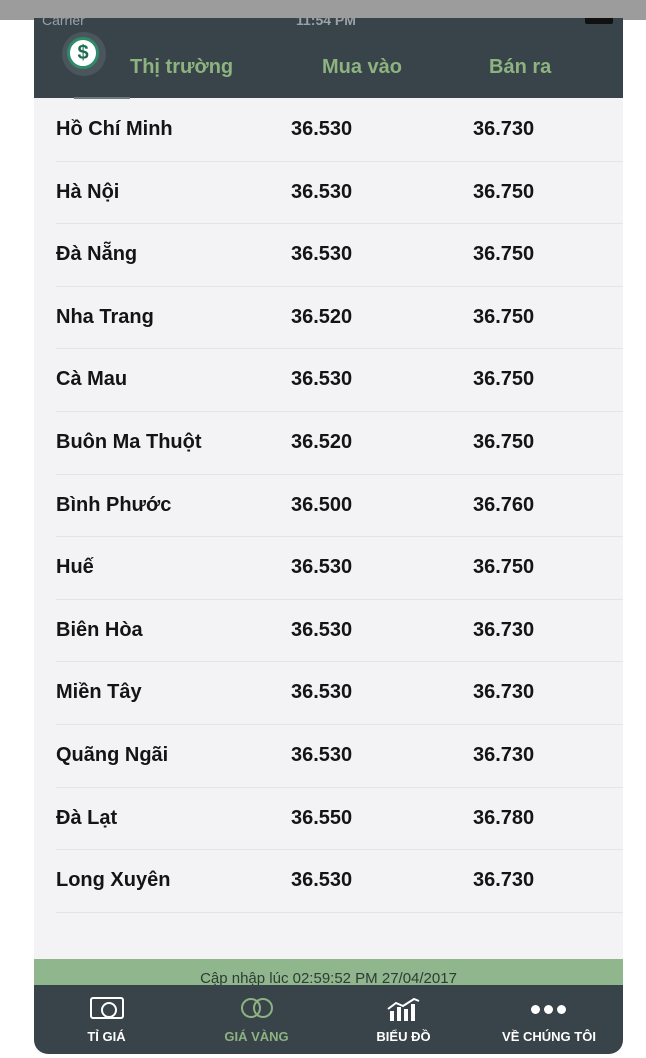 This screenshot has height=1058, width=646. Describe the element at coordinates (403, 1036) in the screenshot. I see `tab-label: BIỂU ĐỒ` at that location.